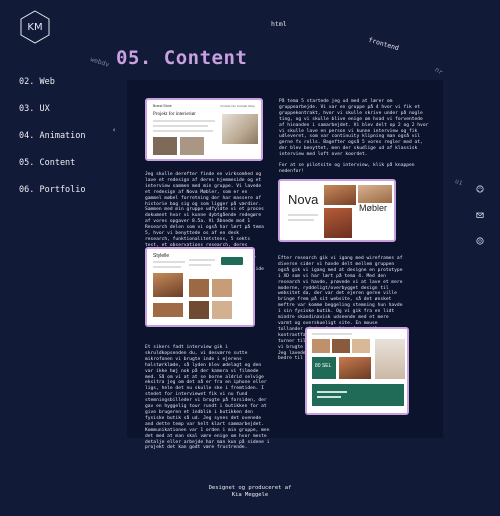  I want to click on mockup-title: Stylelle, so click(161, 256).